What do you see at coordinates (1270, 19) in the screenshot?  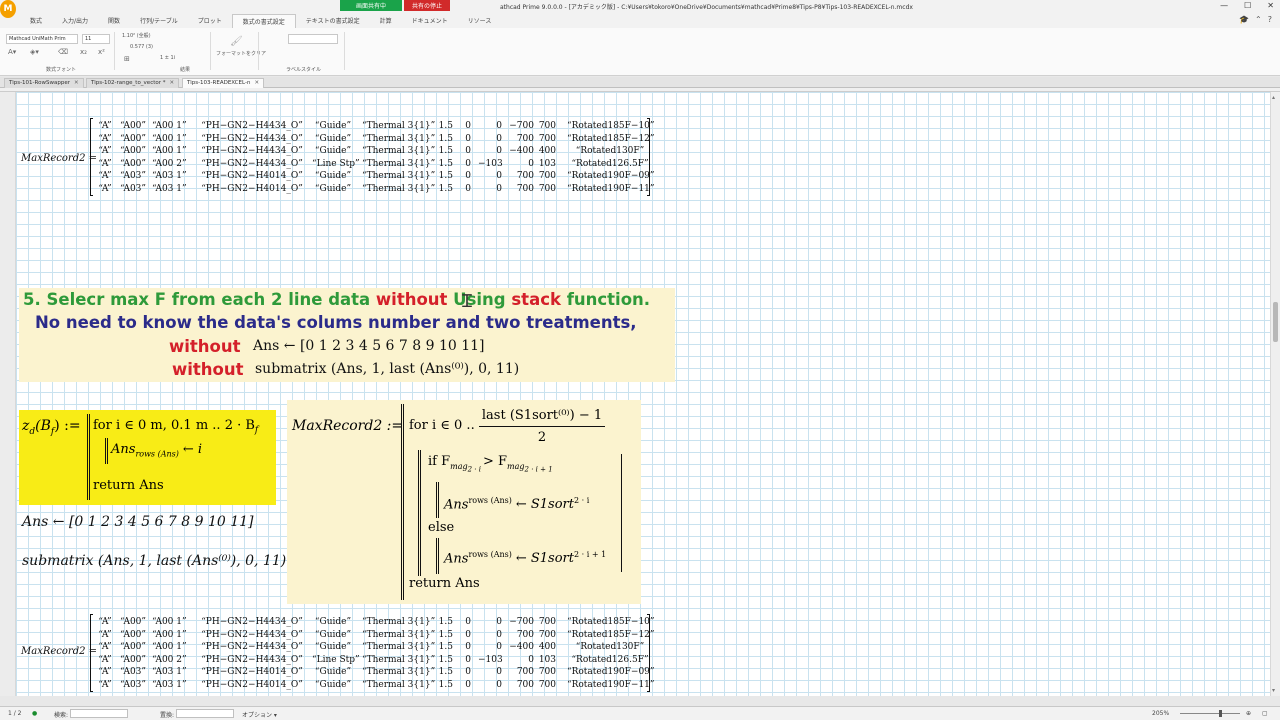 I see `help-question-icon: ?` at bounding box center [1270, 19].